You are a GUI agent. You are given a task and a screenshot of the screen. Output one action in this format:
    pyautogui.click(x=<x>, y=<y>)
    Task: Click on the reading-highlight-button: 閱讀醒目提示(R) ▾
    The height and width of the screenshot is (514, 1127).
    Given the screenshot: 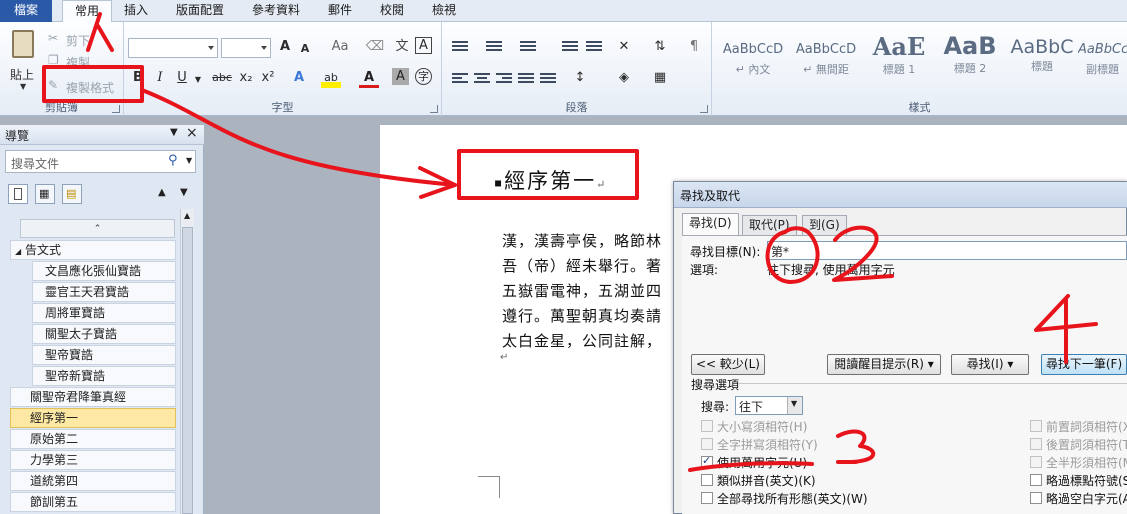 What is the action you would take?
    pyautogui.click(x=884, y=364)
    